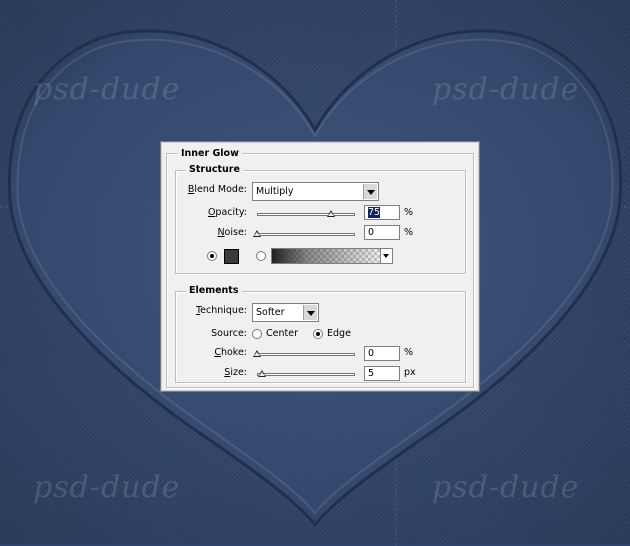 Image resolution: width=630 pixels, height=546 pixels. I want to click on opacity-slider-thumb, so click(331, 213).